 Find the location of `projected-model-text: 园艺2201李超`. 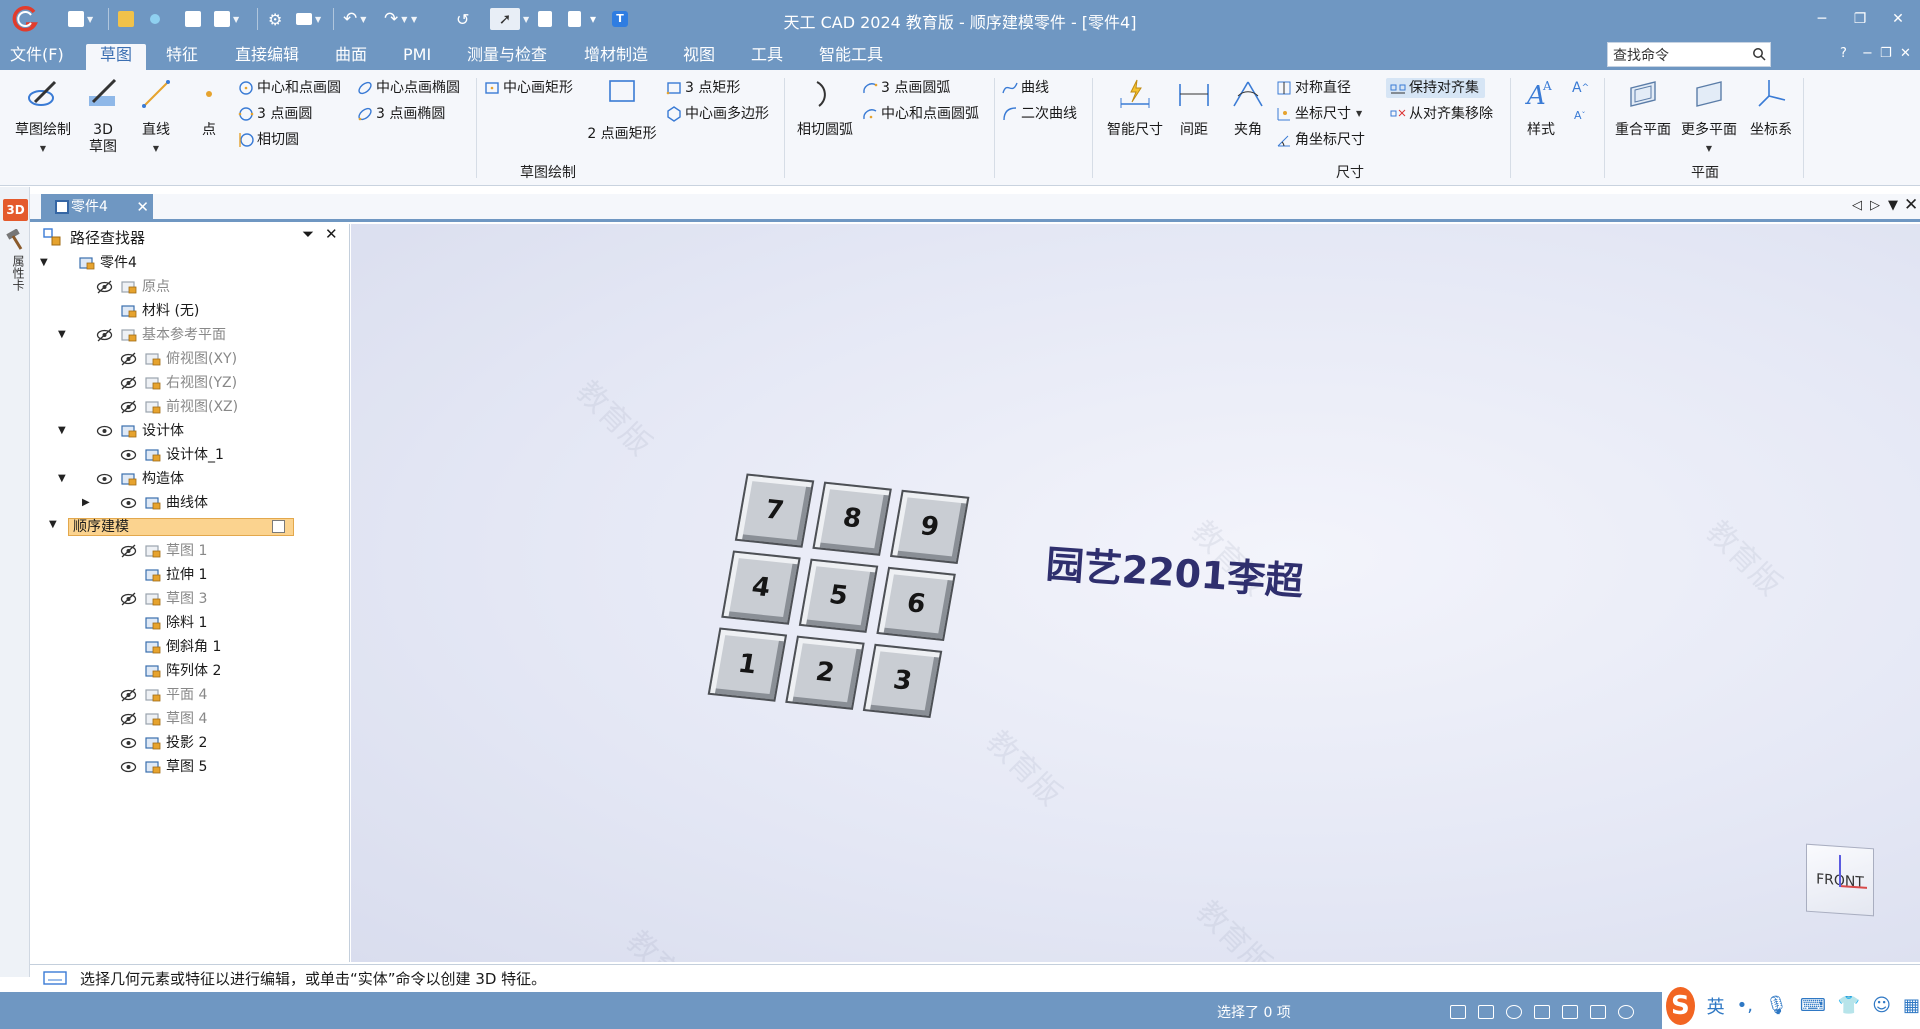

projected-model-text: 园艺2201李超 is located at coordinates (1174, 569).